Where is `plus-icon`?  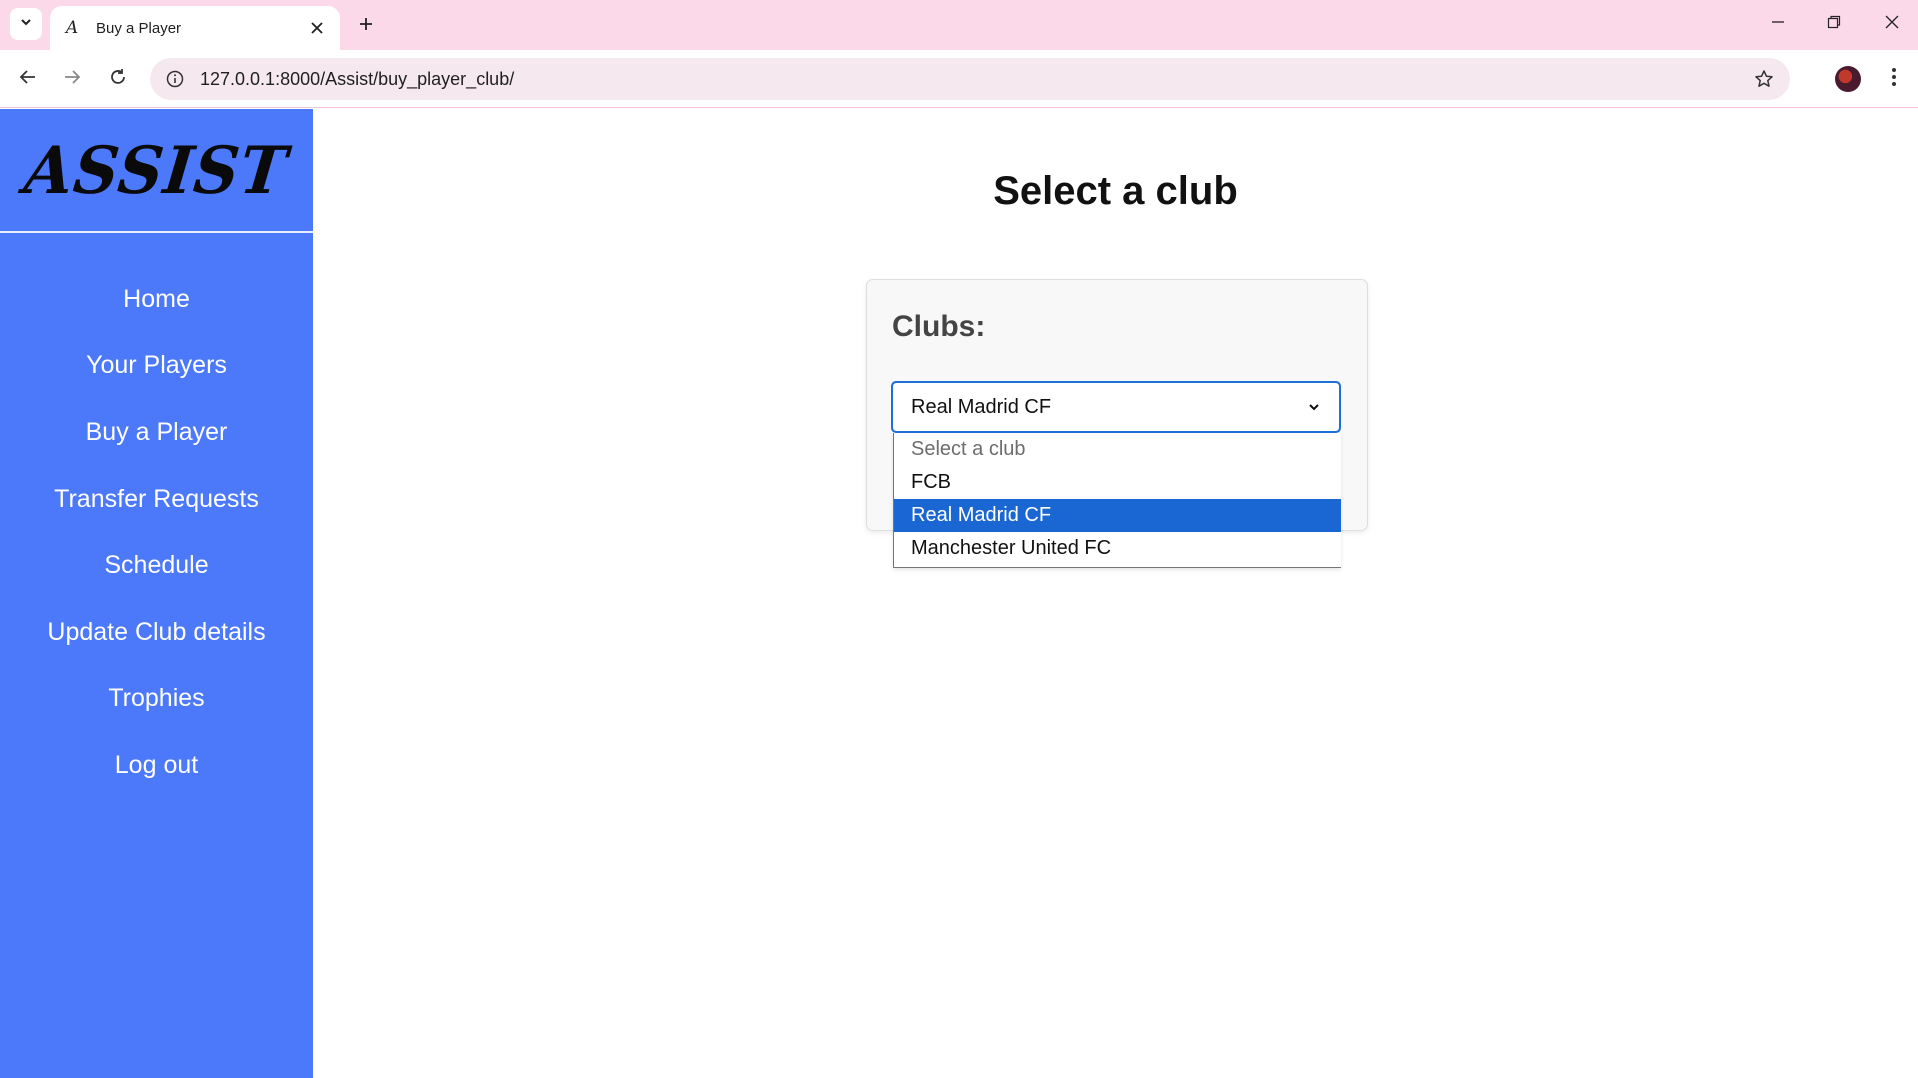 plus-icon is located at coordinates (366, 26).